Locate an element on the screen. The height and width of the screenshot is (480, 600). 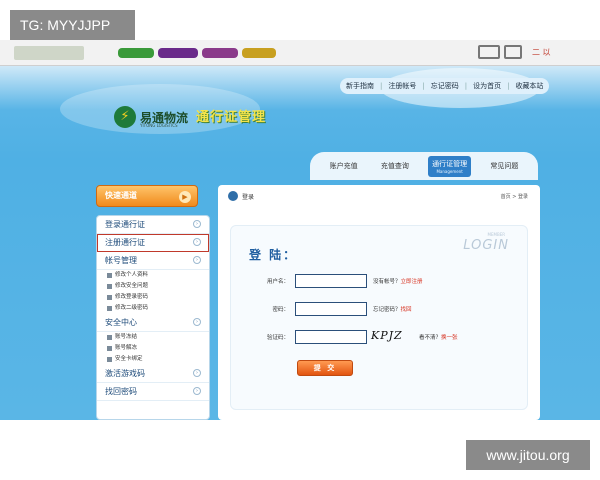
sidebar-item-login: 登录通行证 › is located at coordinates (153, 225).